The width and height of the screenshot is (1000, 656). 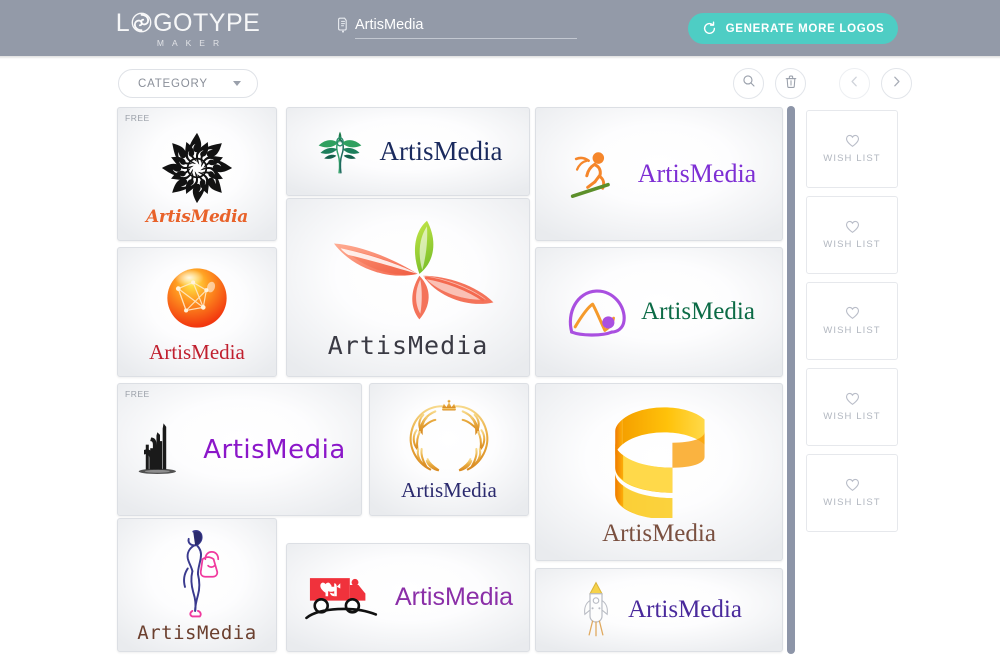 I want to click on generate-more-logos-label: GENERATE MORE LOGOS, so click(x=805, y=28).